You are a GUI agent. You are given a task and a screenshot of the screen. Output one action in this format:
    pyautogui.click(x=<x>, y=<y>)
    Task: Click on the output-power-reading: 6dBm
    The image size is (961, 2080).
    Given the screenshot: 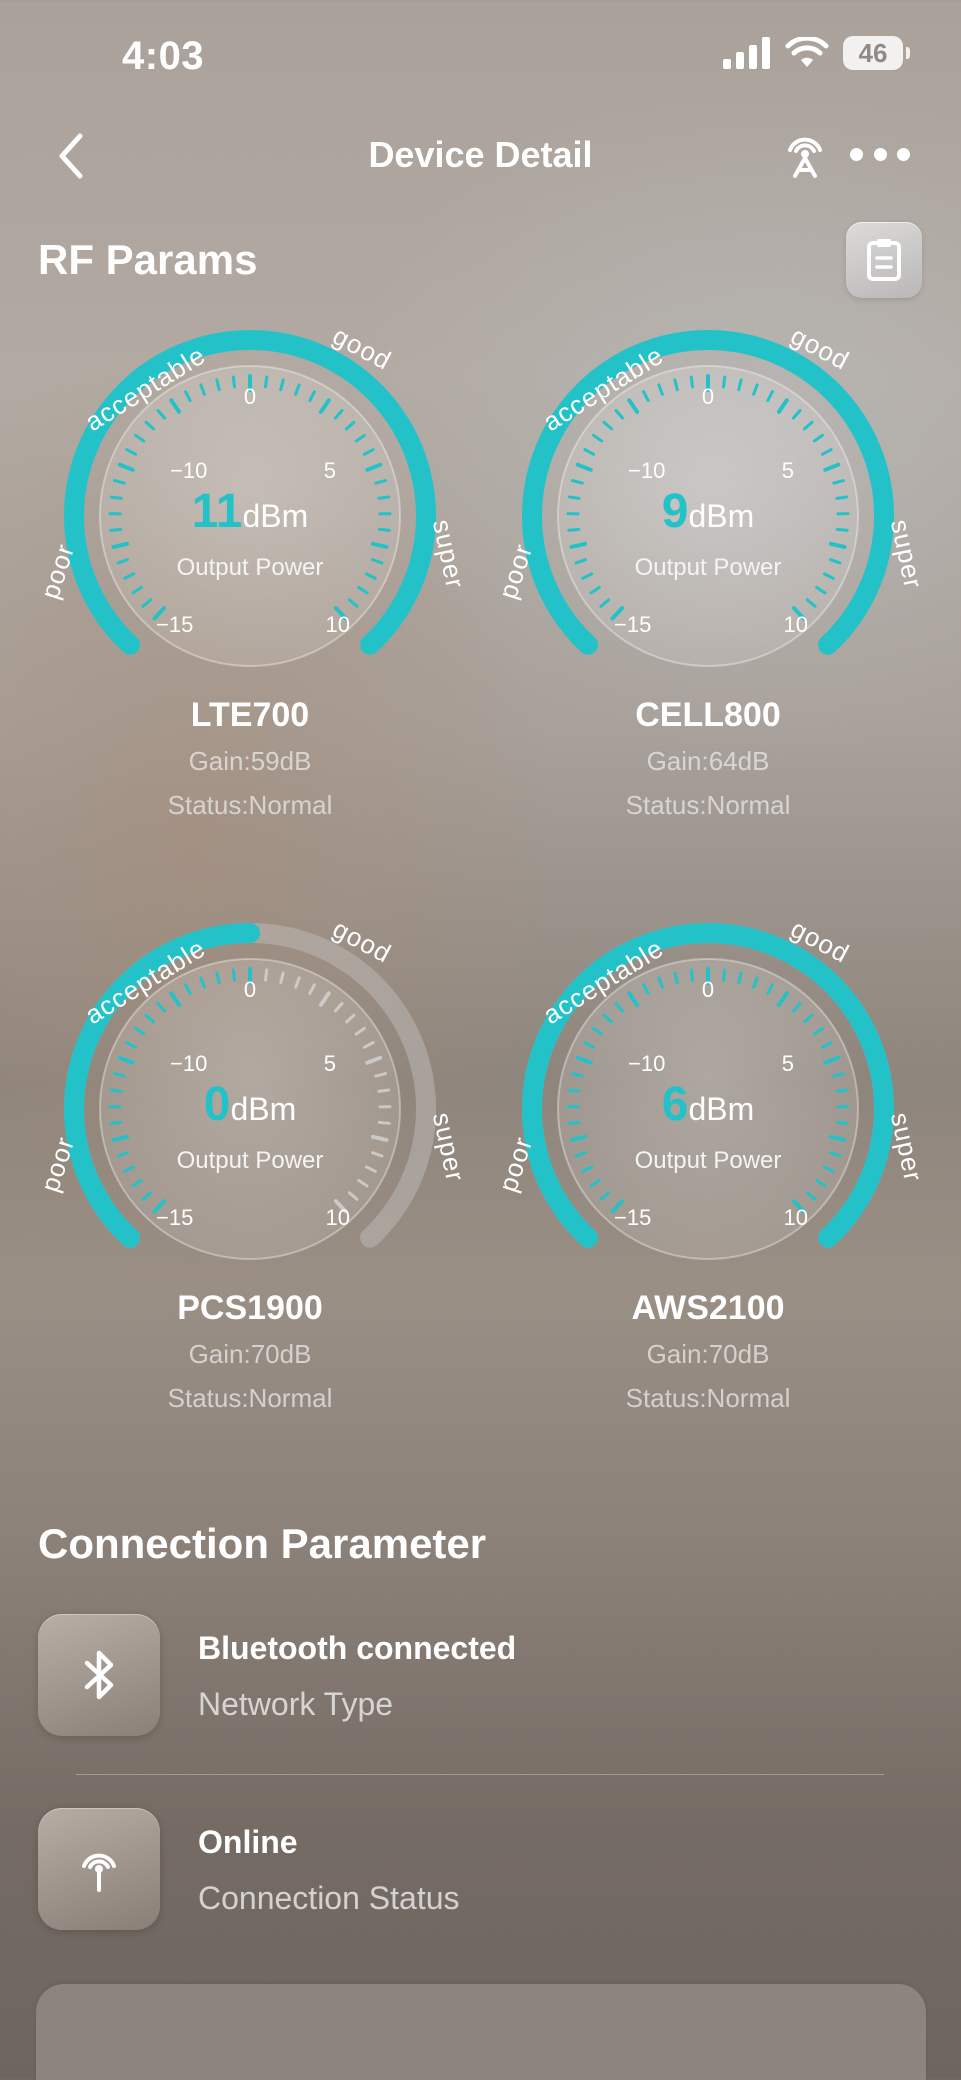 What is the action you would take?
    pyautogui.click(x=708, y=1104)
    